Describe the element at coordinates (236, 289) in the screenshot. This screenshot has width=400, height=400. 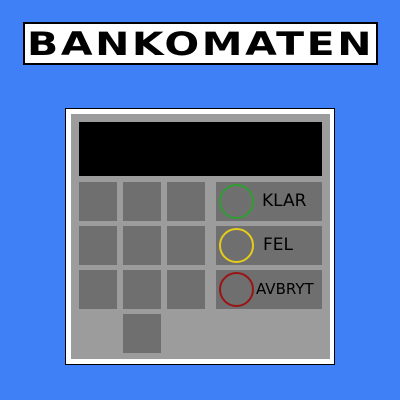
I see `cancel-indicator-icon` at that location.